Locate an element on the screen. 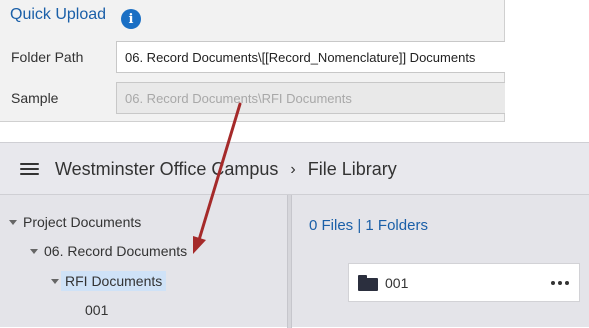  pane-splitter is located at coordinates (289, 261).